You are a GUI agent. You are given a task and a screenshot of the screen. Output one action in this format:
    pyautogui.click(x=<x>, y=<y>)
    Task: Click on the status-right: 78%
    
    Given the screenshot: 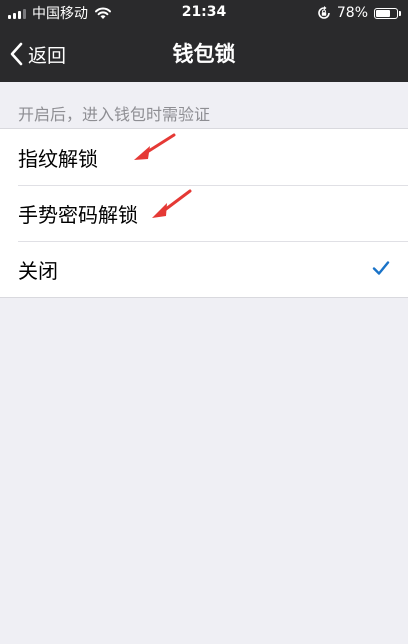 What is the action you would take?
    pyautogui.click(x=359, y=13)
    